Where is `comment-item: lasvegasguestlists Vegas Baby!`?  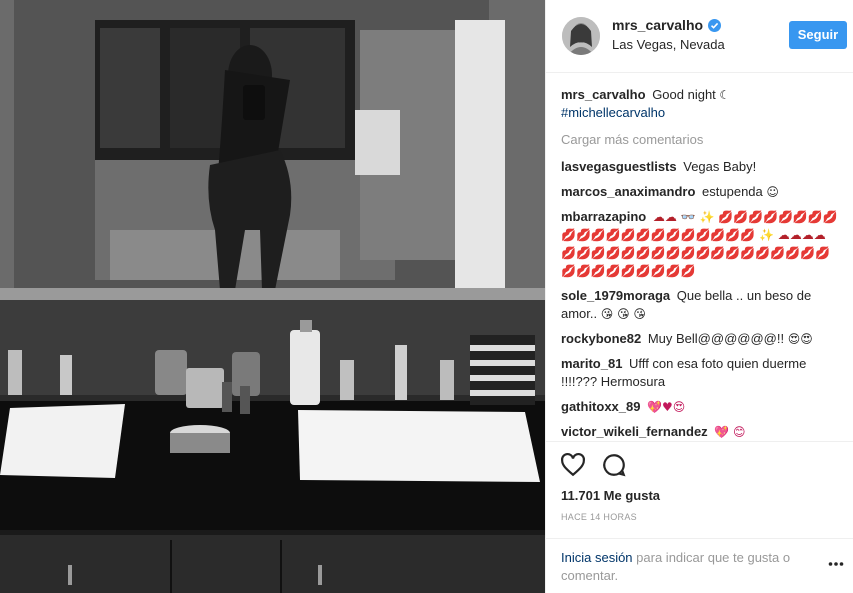
comment-item: lasvegasguestlists Vegas Baby! is located at coordinates (702, 167).